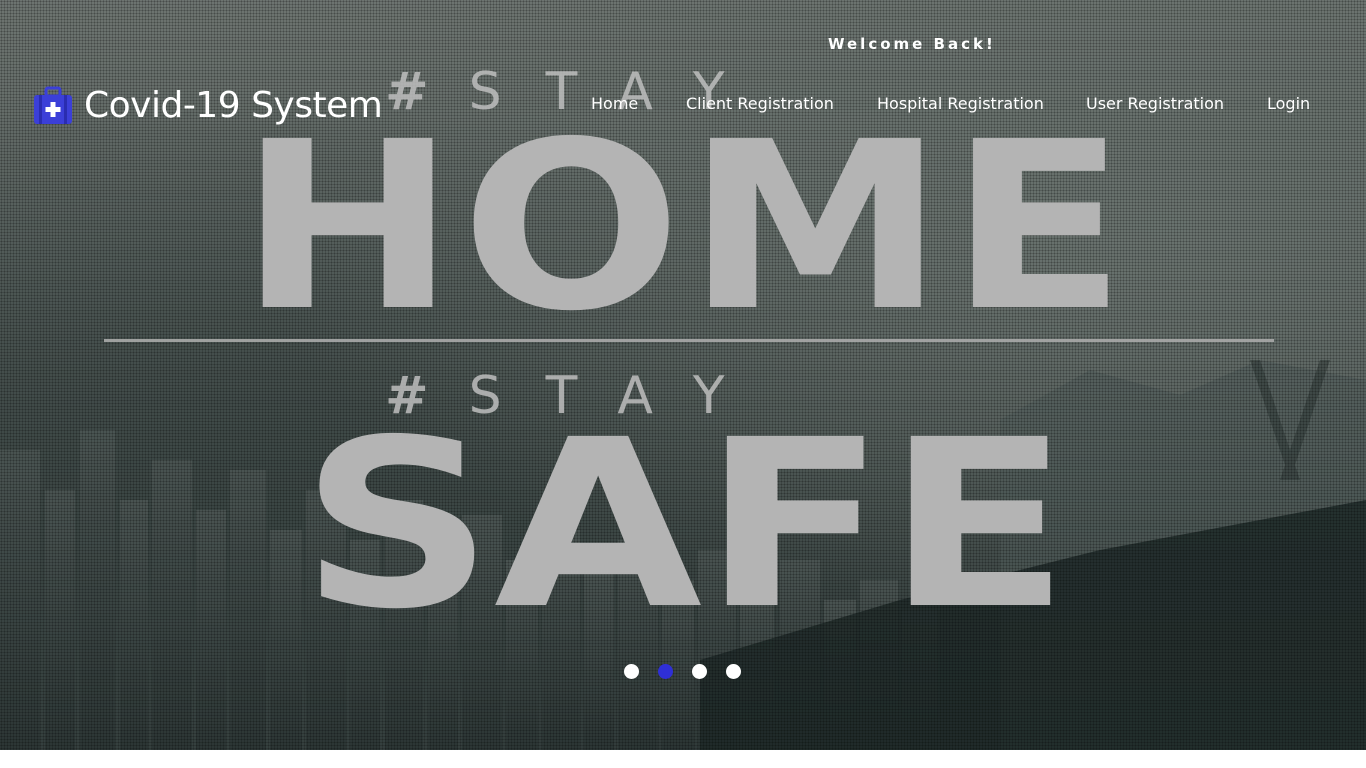 The height and width of the screenshot is (768, 1366). What do you see at coordinates (684, 672) in the screenshot?
I see `carousel-indicators` at bounding box center [684, 672].